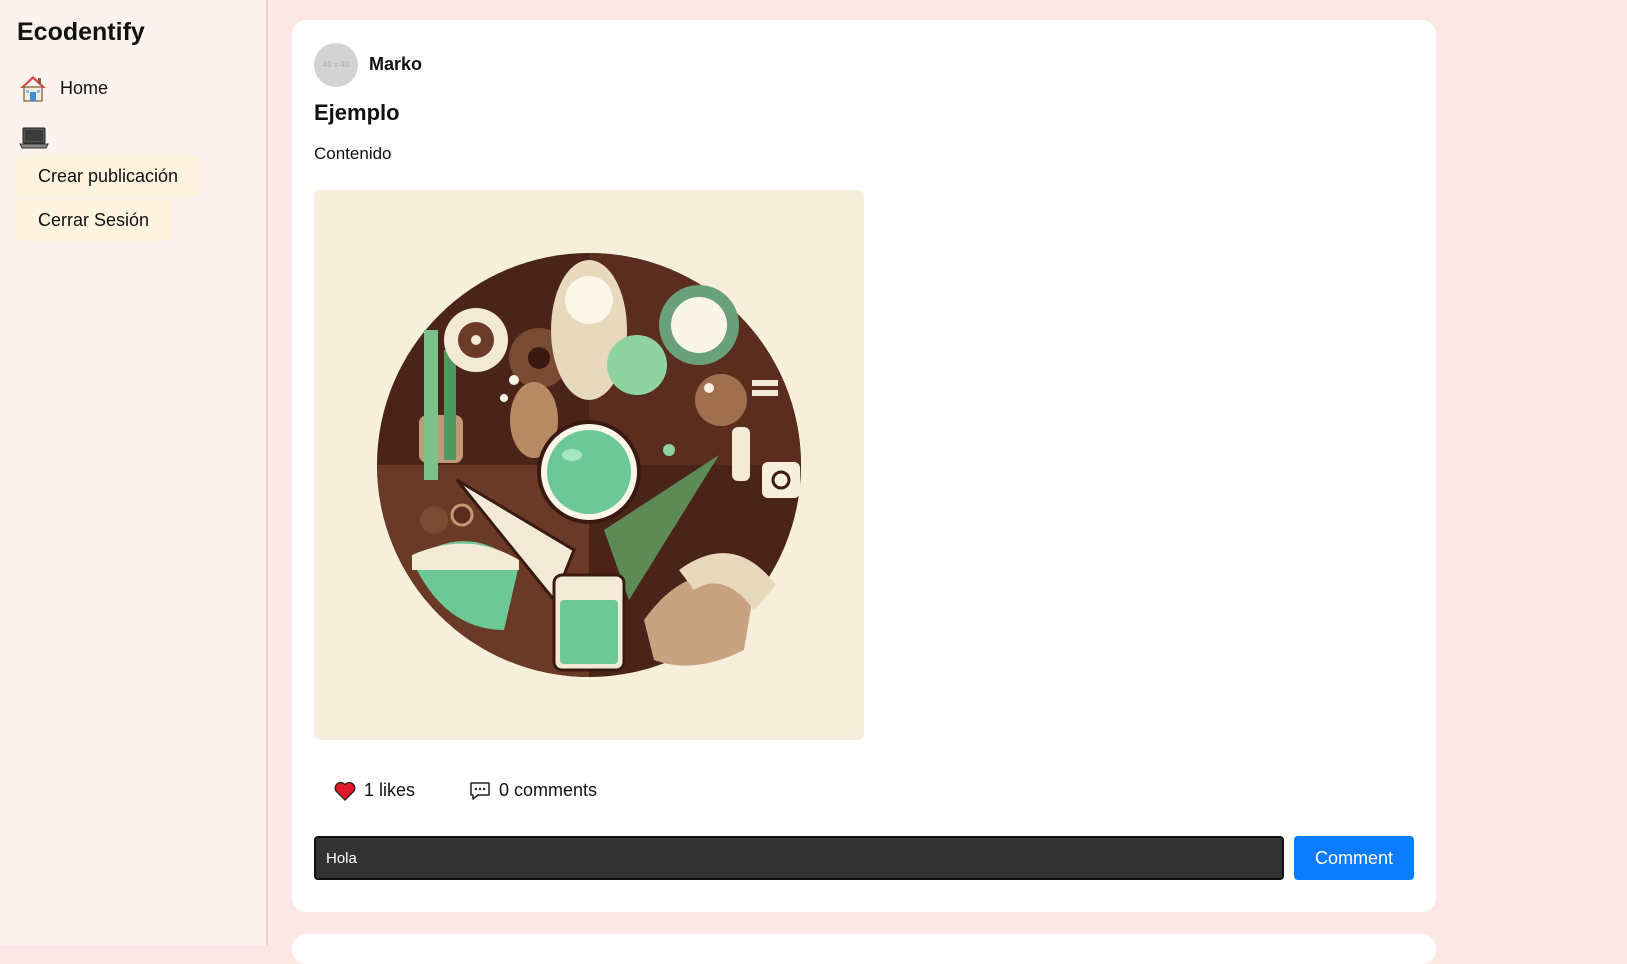 The image size is (1627, 964). I want to click on next-post-card, so click(864, 949).